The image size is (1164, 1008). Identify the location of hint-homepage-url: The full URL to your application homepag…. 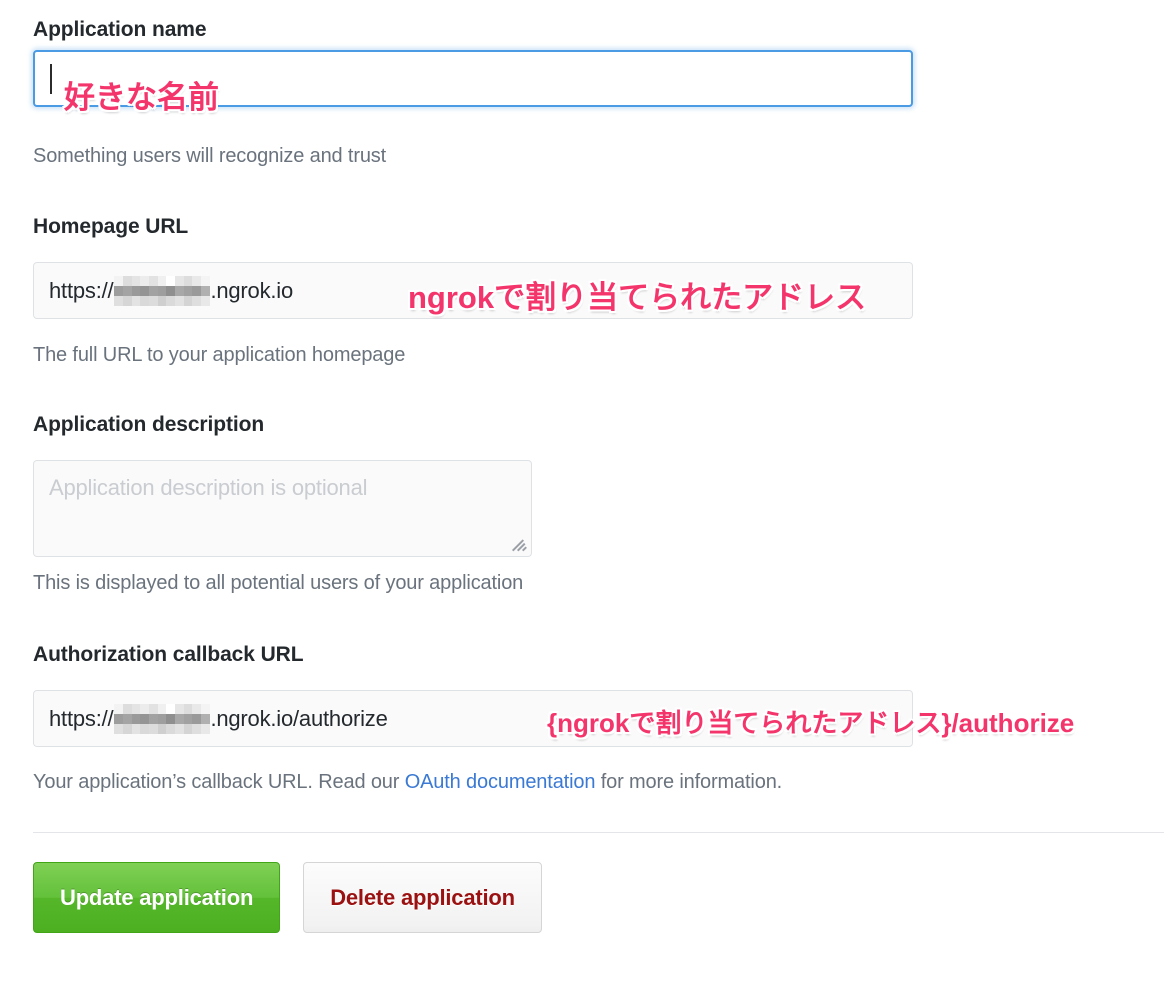
(219, 355).